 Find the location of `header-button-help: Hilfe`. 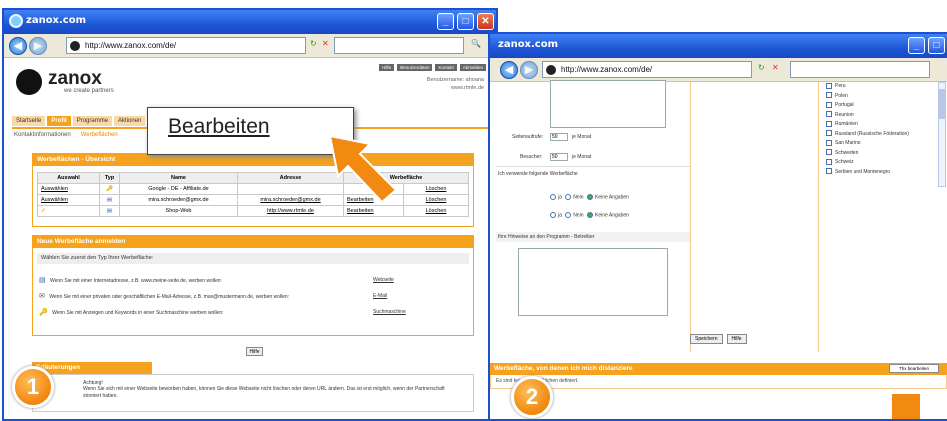

header-button-help: Hilfe is located at coordinates (387, 67).